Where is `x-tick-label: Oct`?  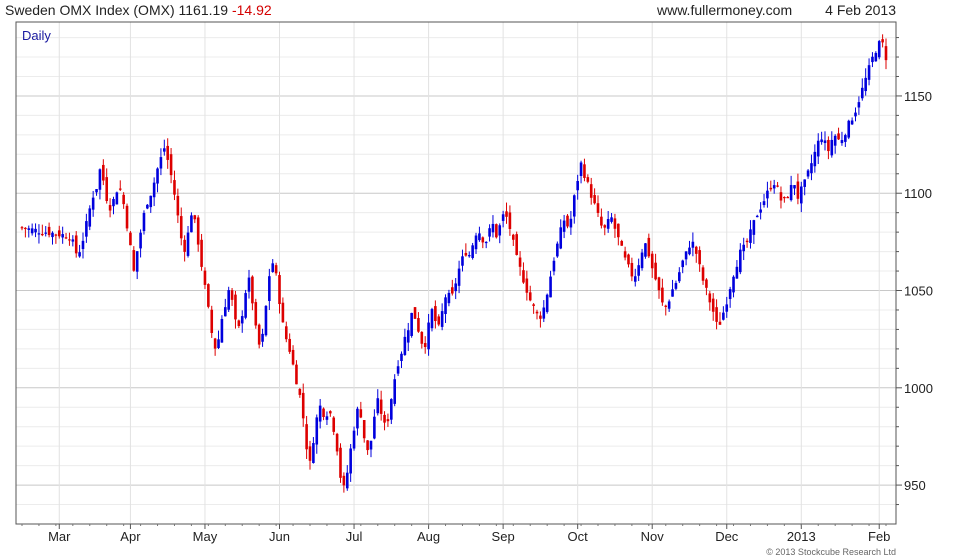 x-tick-label: Oct is located at coordinates (578, 536).